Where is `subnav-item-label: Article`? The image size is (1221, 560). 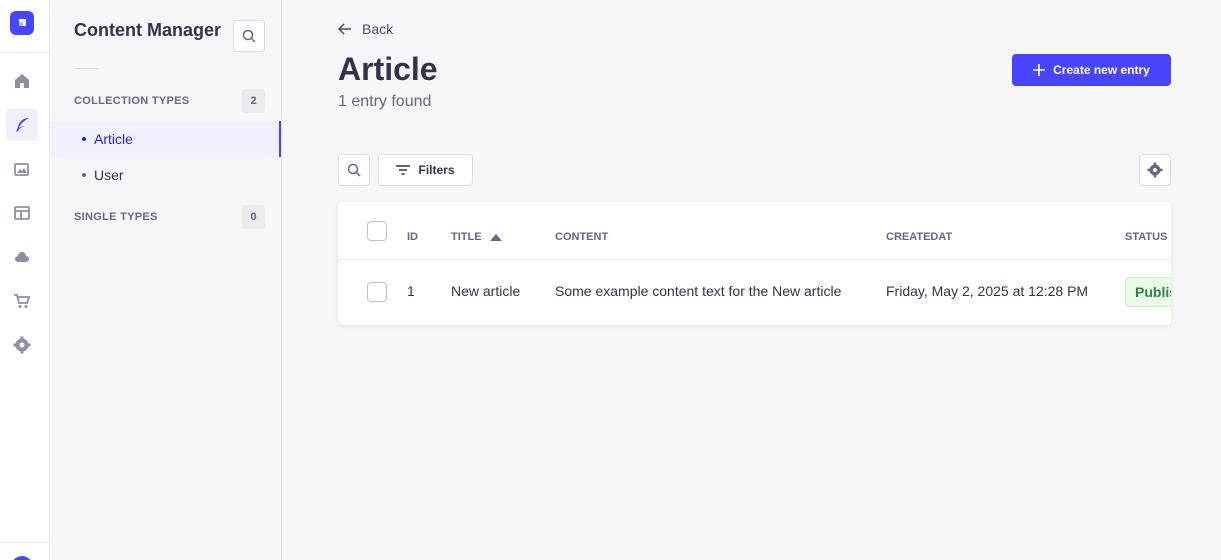 subnav-item-label: Article is located at coordinates (113, 139).